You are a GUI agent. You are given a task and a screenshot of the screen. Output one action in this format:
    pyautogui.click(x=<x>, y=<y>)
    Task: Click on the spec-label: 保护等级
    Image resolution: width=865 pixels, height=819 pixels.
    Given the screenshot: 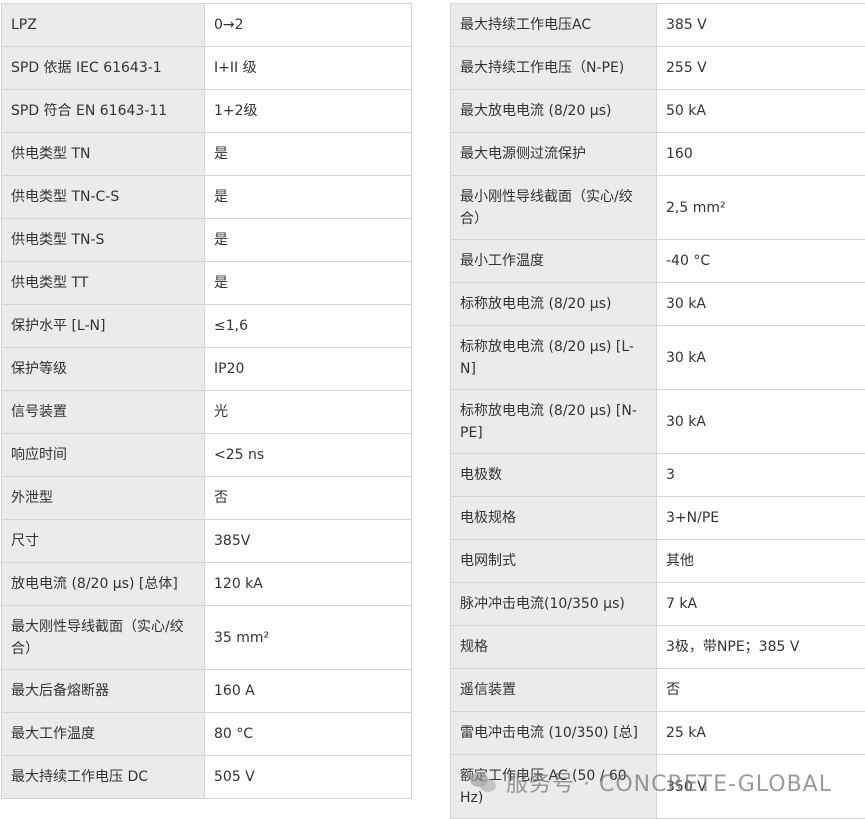 What is the action you would take?
    pyautogui.click(x=103, y=369)
    